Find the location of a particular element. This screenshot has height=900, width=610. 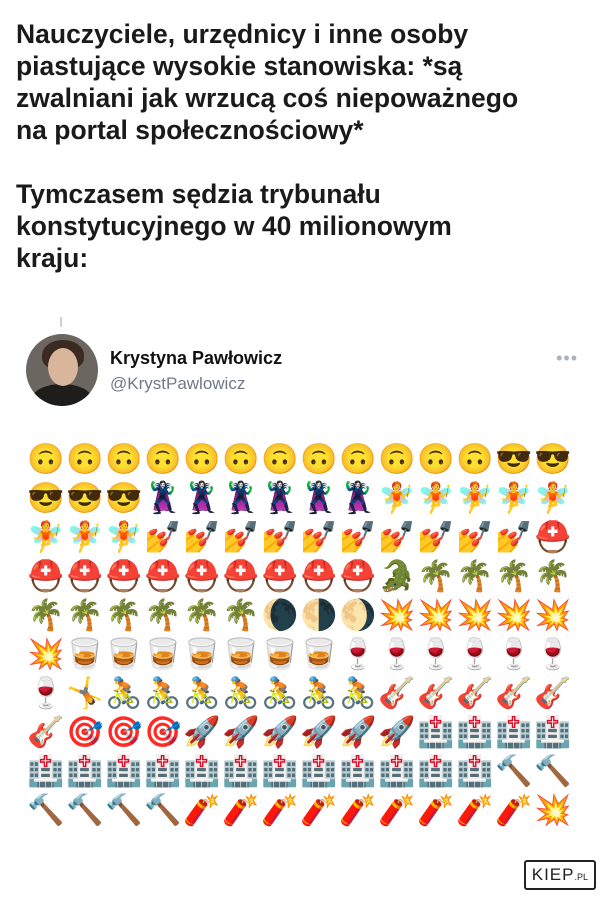

emoji-0-3: 🙃 is located at coordinates (163, 459).